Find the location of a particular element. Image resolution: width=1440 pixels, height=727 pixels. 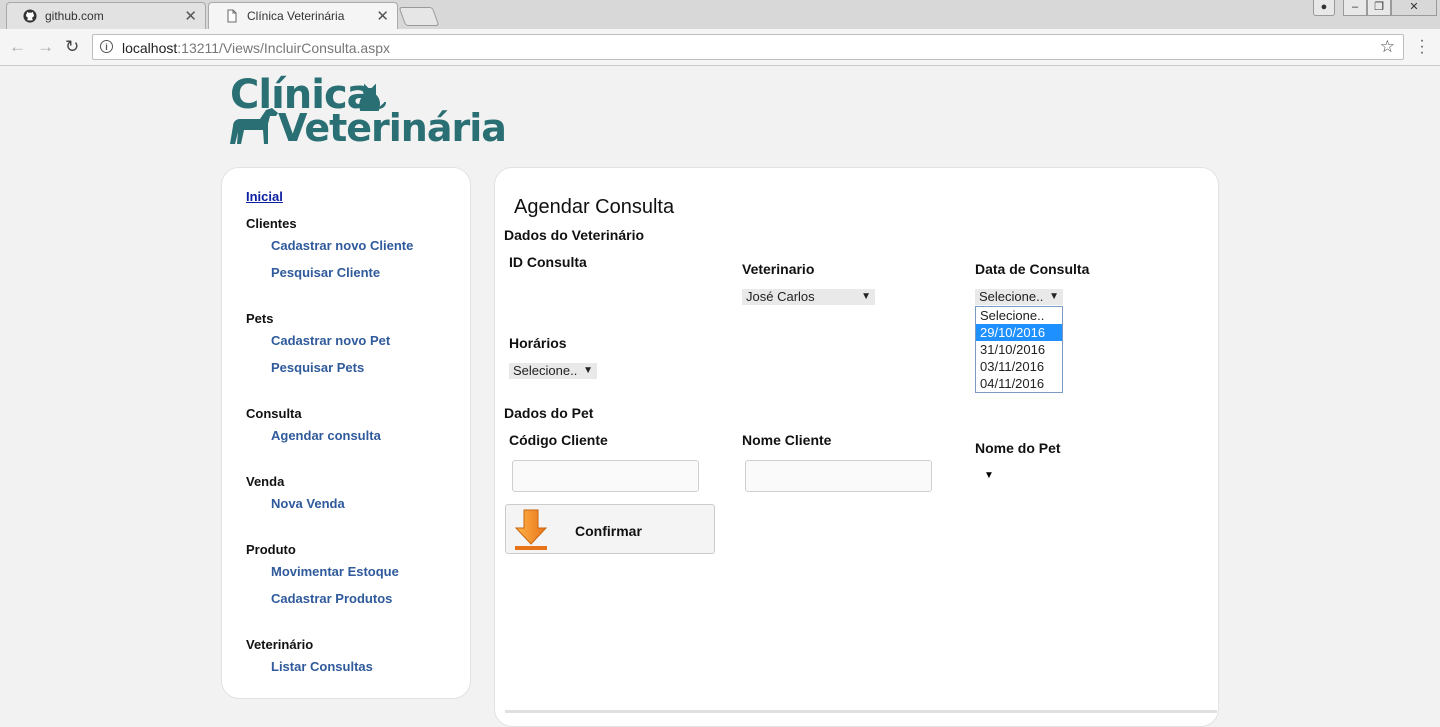

id-consulta-label: ID Consulta is located at coordinates (548, 262).